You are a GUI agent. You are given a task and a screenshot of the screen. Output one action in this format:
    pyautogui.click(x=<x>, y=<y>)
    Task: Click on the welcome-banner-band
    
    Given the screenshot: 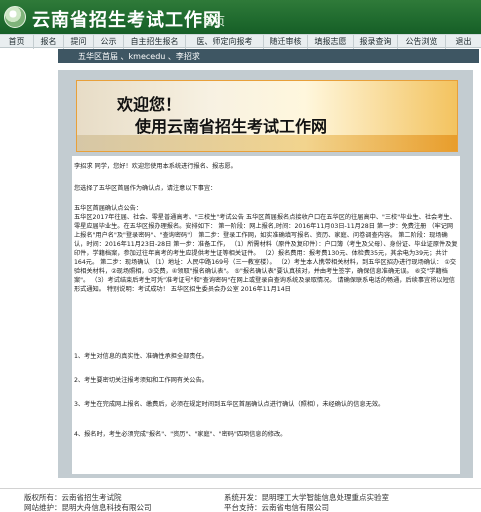 What is the action you would take?
    pyautogui.click(x=267, y=143)
    